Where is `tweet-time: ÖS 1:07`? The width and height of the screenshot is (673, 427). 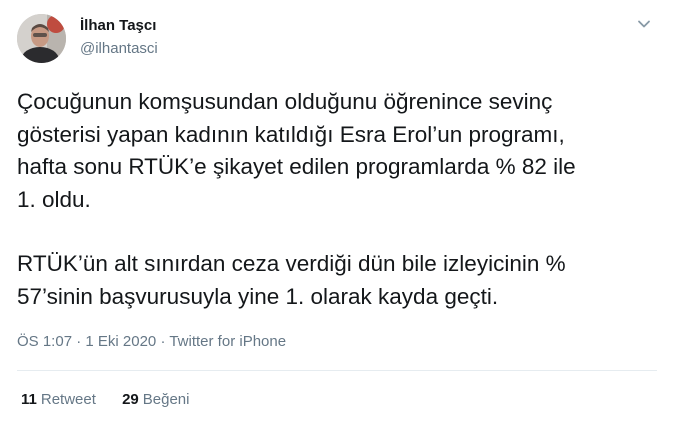
tweet-time: ÖS 1:07 is located at coordinates (45, 341).